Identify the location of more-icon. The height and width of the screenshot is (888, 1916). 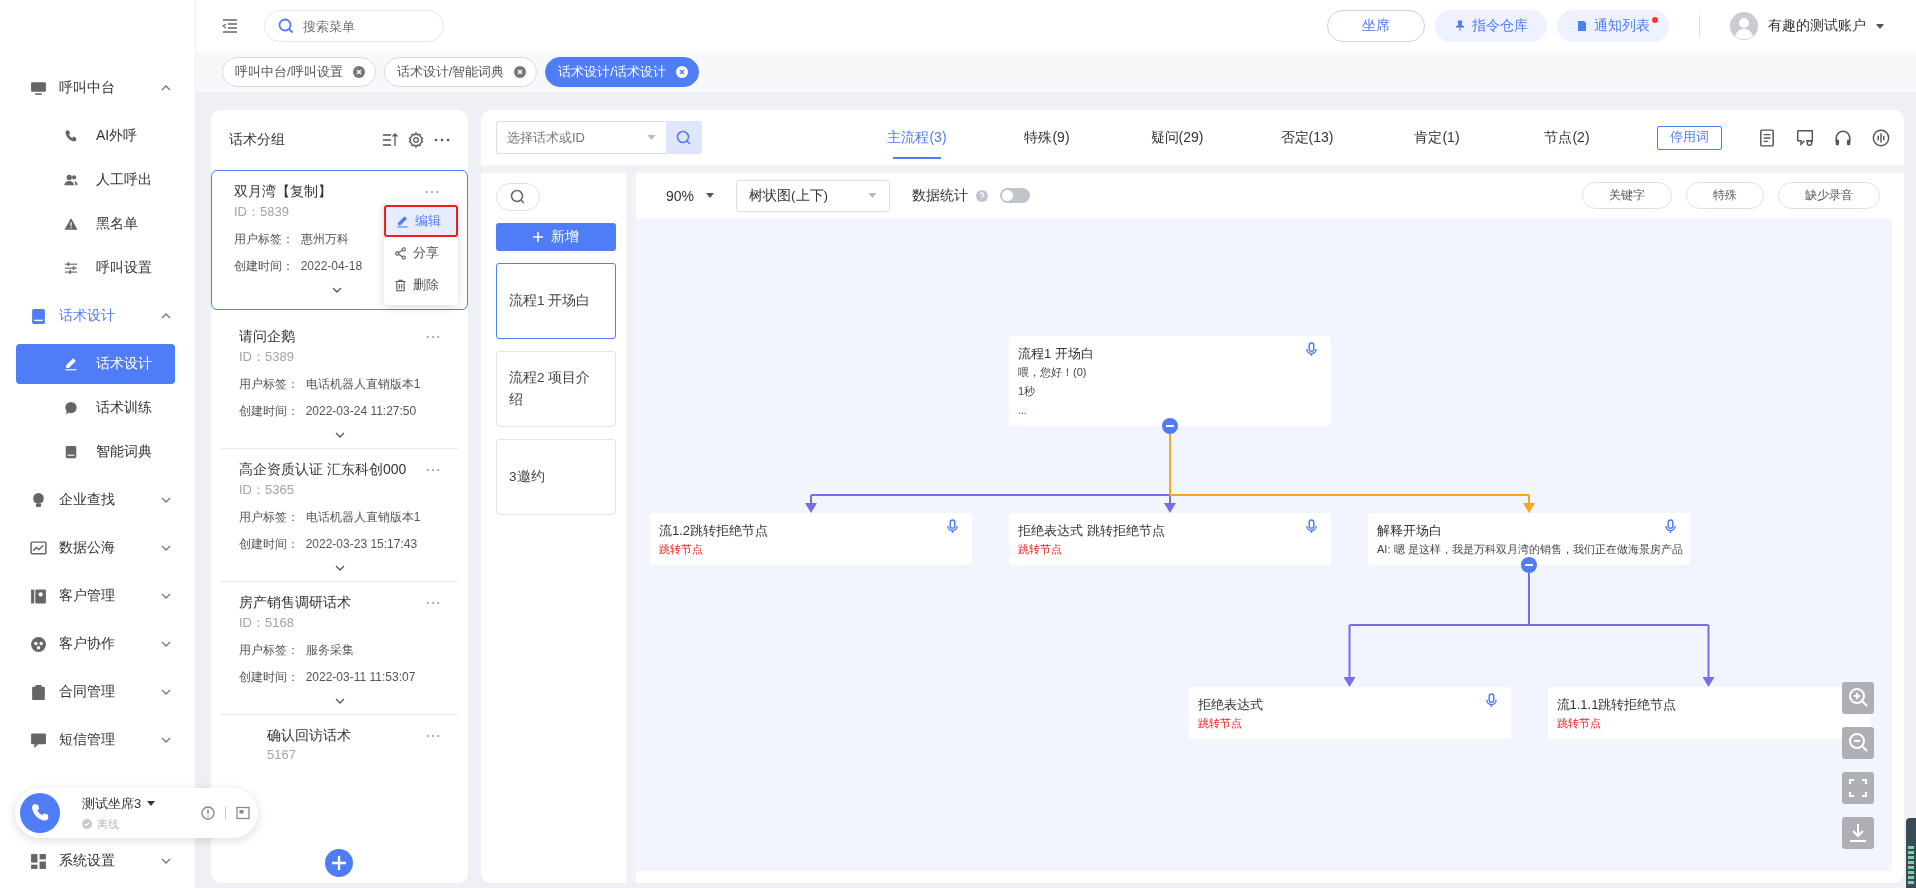
(442, 140).